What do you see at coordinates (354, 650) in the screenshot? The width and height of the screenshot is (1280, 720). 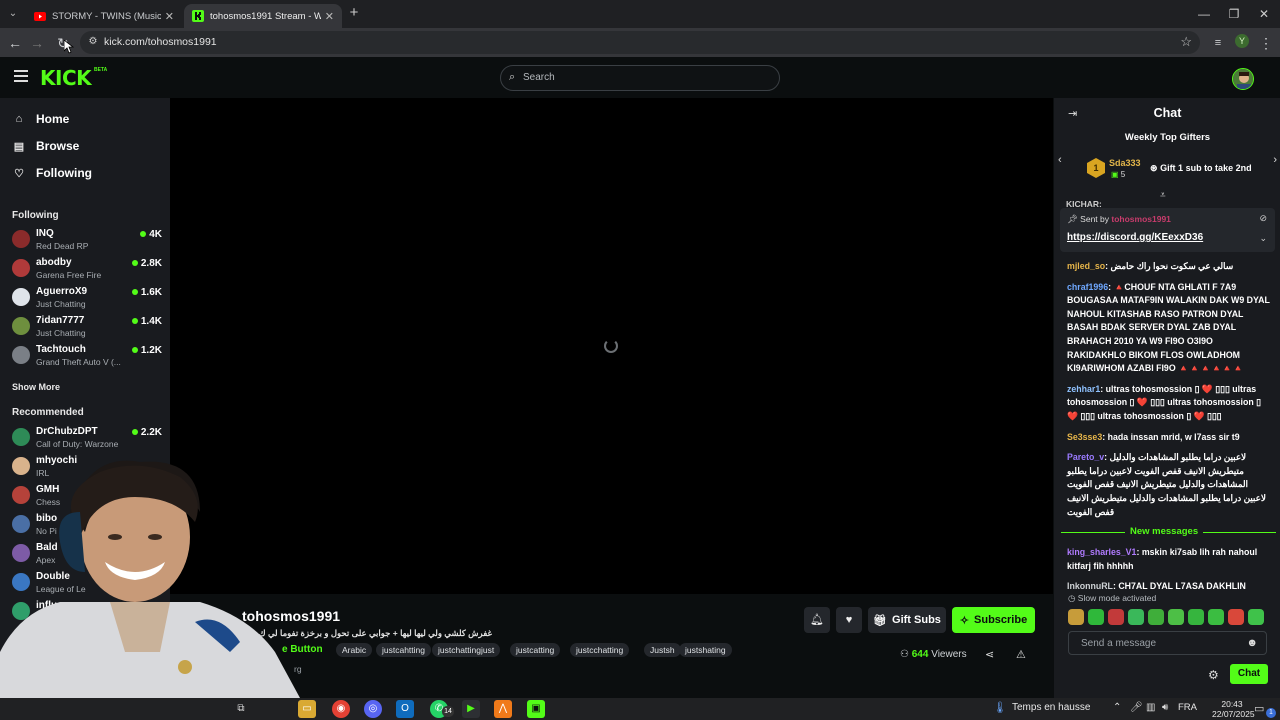 I see `stream-tag: Arabic` at bounding box center [354, 650].